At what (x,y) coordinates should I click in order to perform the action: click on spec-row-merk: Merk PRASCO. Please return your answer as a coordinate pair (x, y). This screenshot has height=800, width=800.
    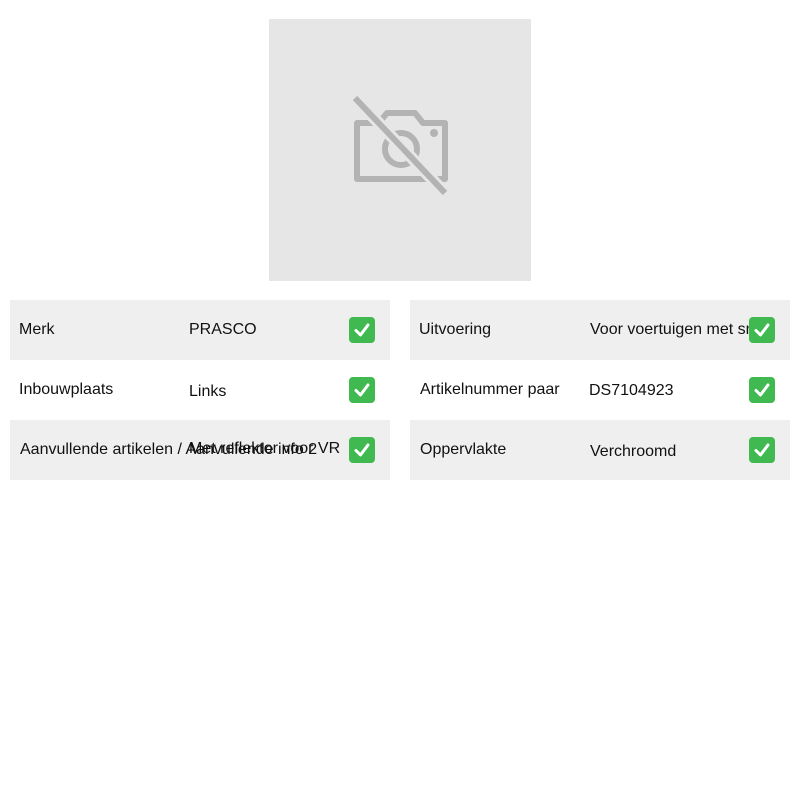
    Looking at the image, I should click on (200, 330).